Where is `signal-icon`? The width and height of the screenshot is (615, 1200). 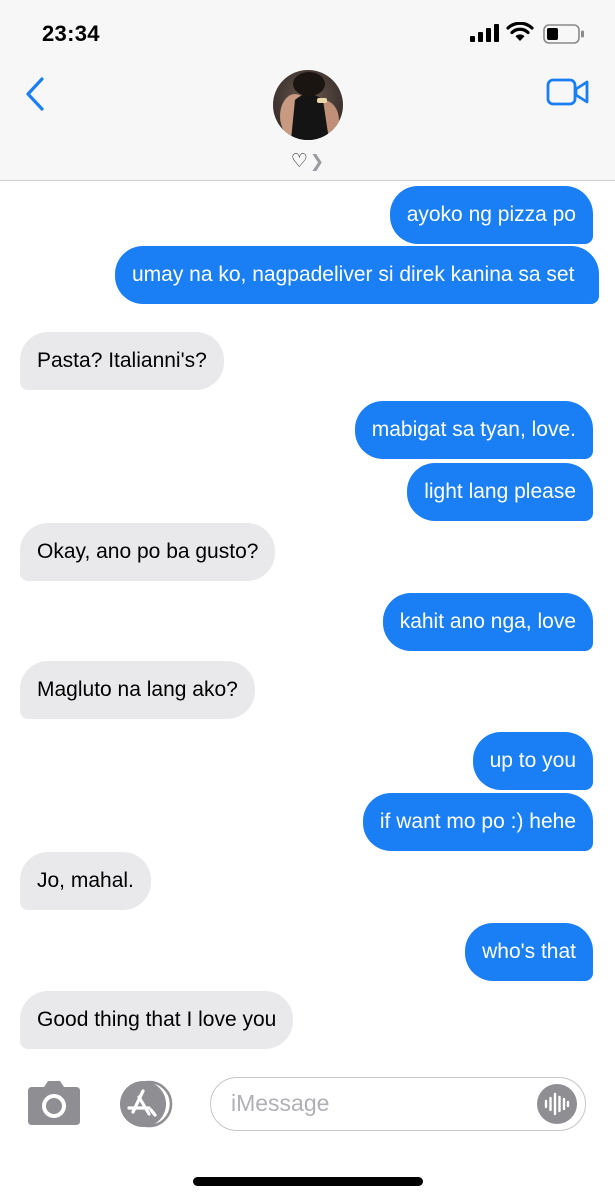
signal-icon is located at coordinates (484, 33).